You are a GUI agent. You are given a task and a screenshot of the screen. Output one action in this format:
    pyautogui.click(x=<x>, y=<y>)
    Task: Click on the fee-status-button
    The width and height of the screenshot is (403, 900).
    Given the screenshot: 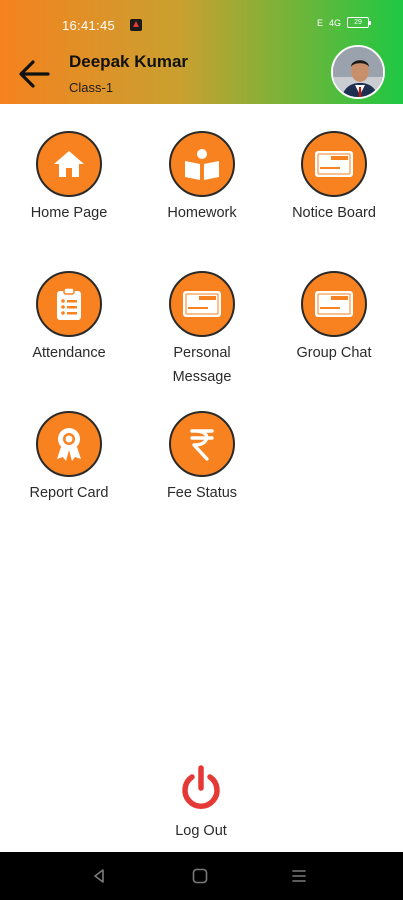 What is the action you would take?
    pyautogui.click(x=202, y=444)
    